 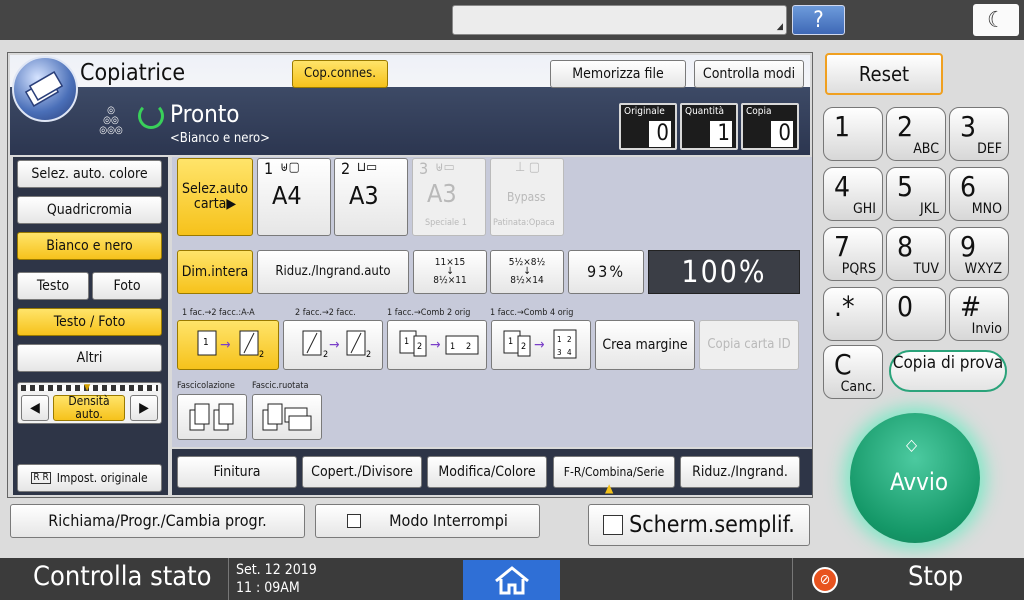 I want to click on key-8: 8 TUV, so click(x=916, y=254).